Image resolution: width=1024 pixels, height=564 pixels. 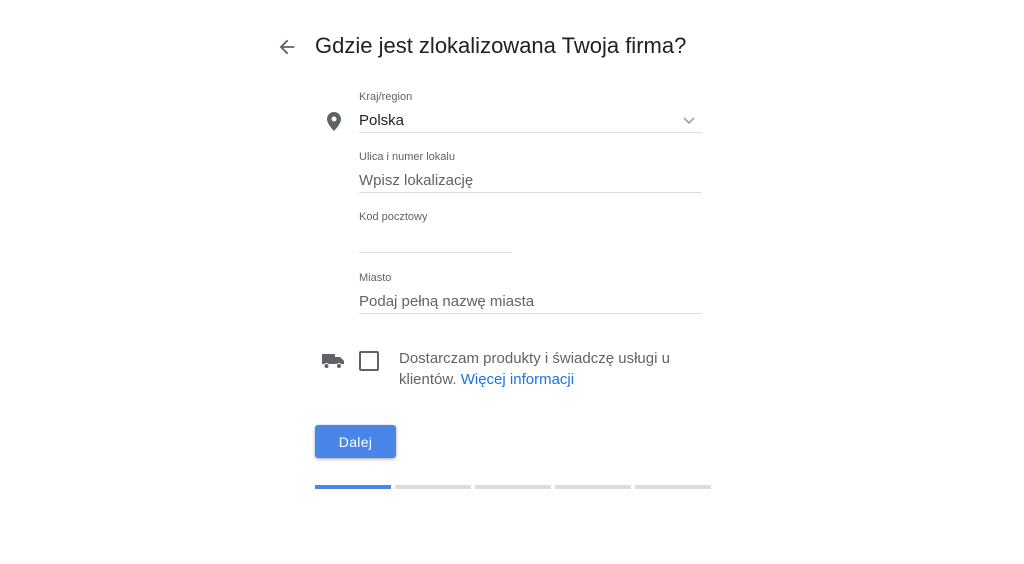 I want to click on next-button: Dalej, so click(x=355, y=441).